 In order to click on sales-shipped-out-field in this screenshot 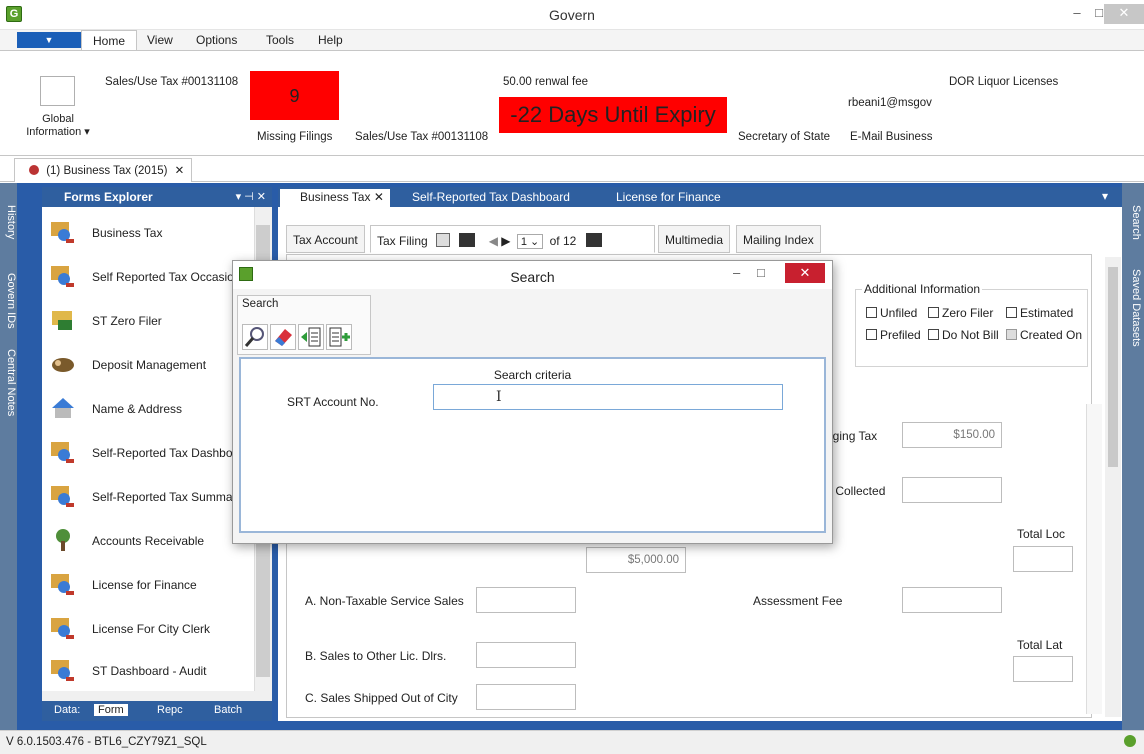, I will do `click(526, 697)`.